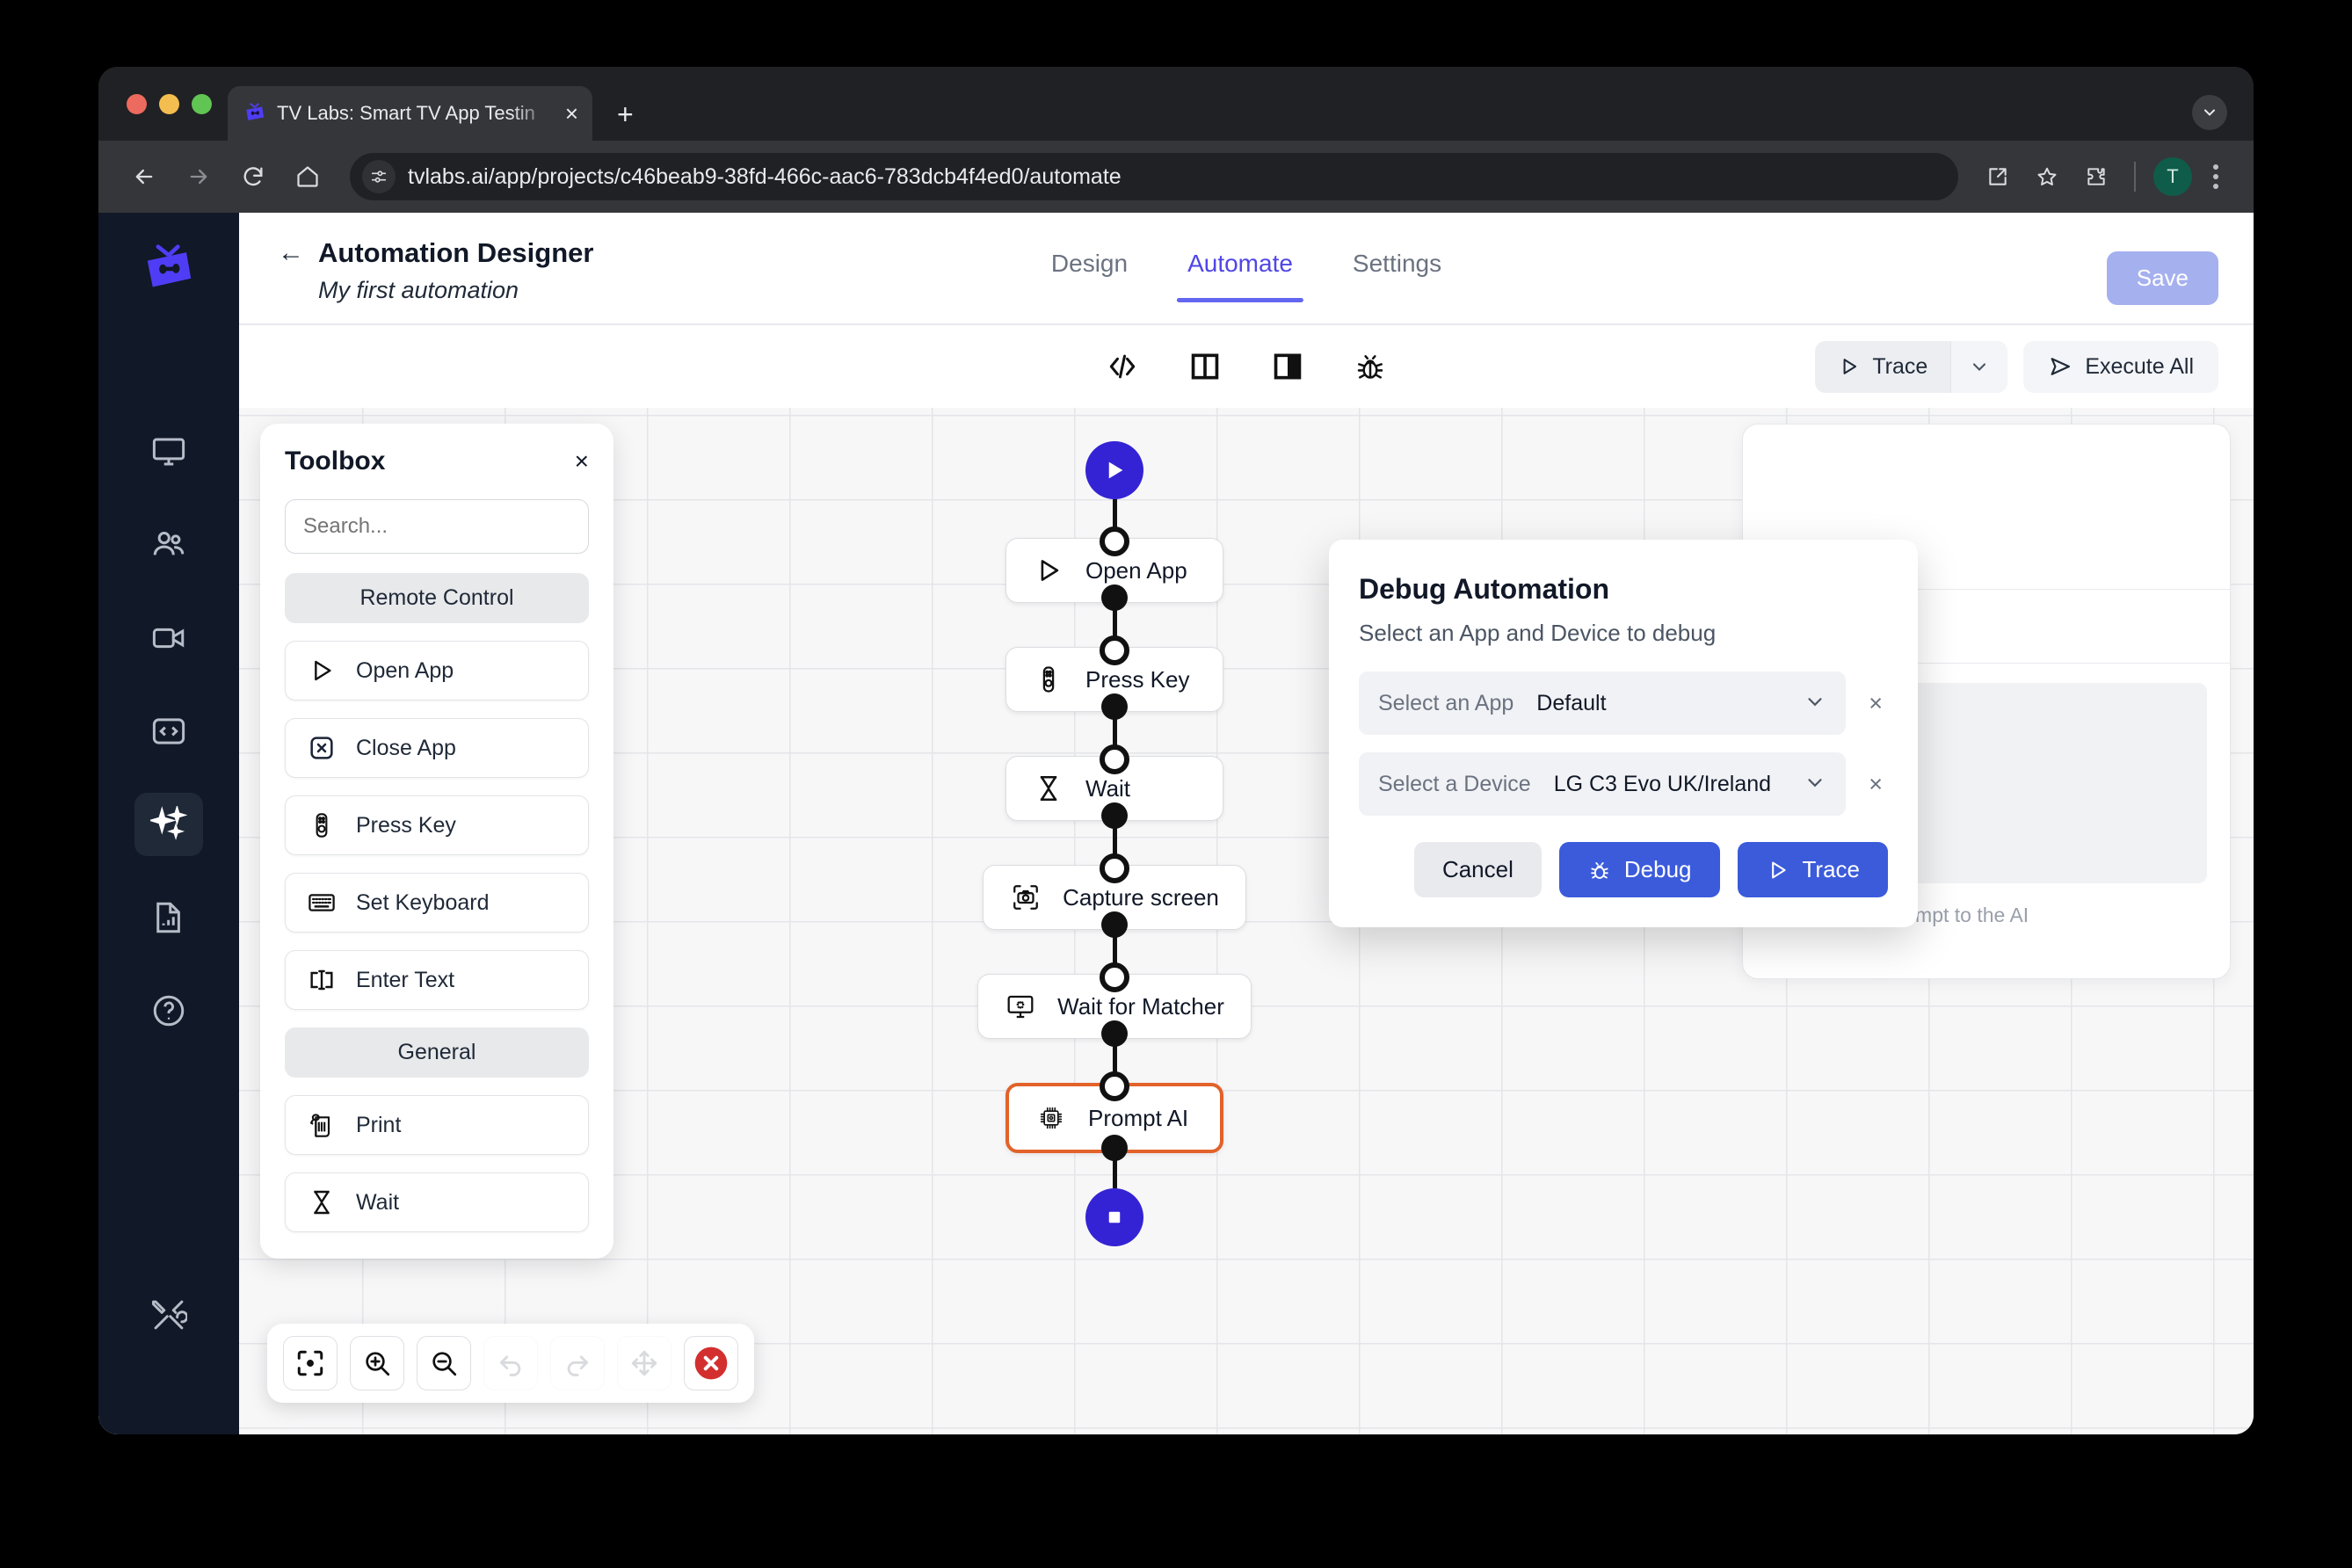 The image size is (2352, 1568). Describe the element at coordinates (405, 979) in the screenshot. I see `toolbox-item-label: Enter Text` at that location.